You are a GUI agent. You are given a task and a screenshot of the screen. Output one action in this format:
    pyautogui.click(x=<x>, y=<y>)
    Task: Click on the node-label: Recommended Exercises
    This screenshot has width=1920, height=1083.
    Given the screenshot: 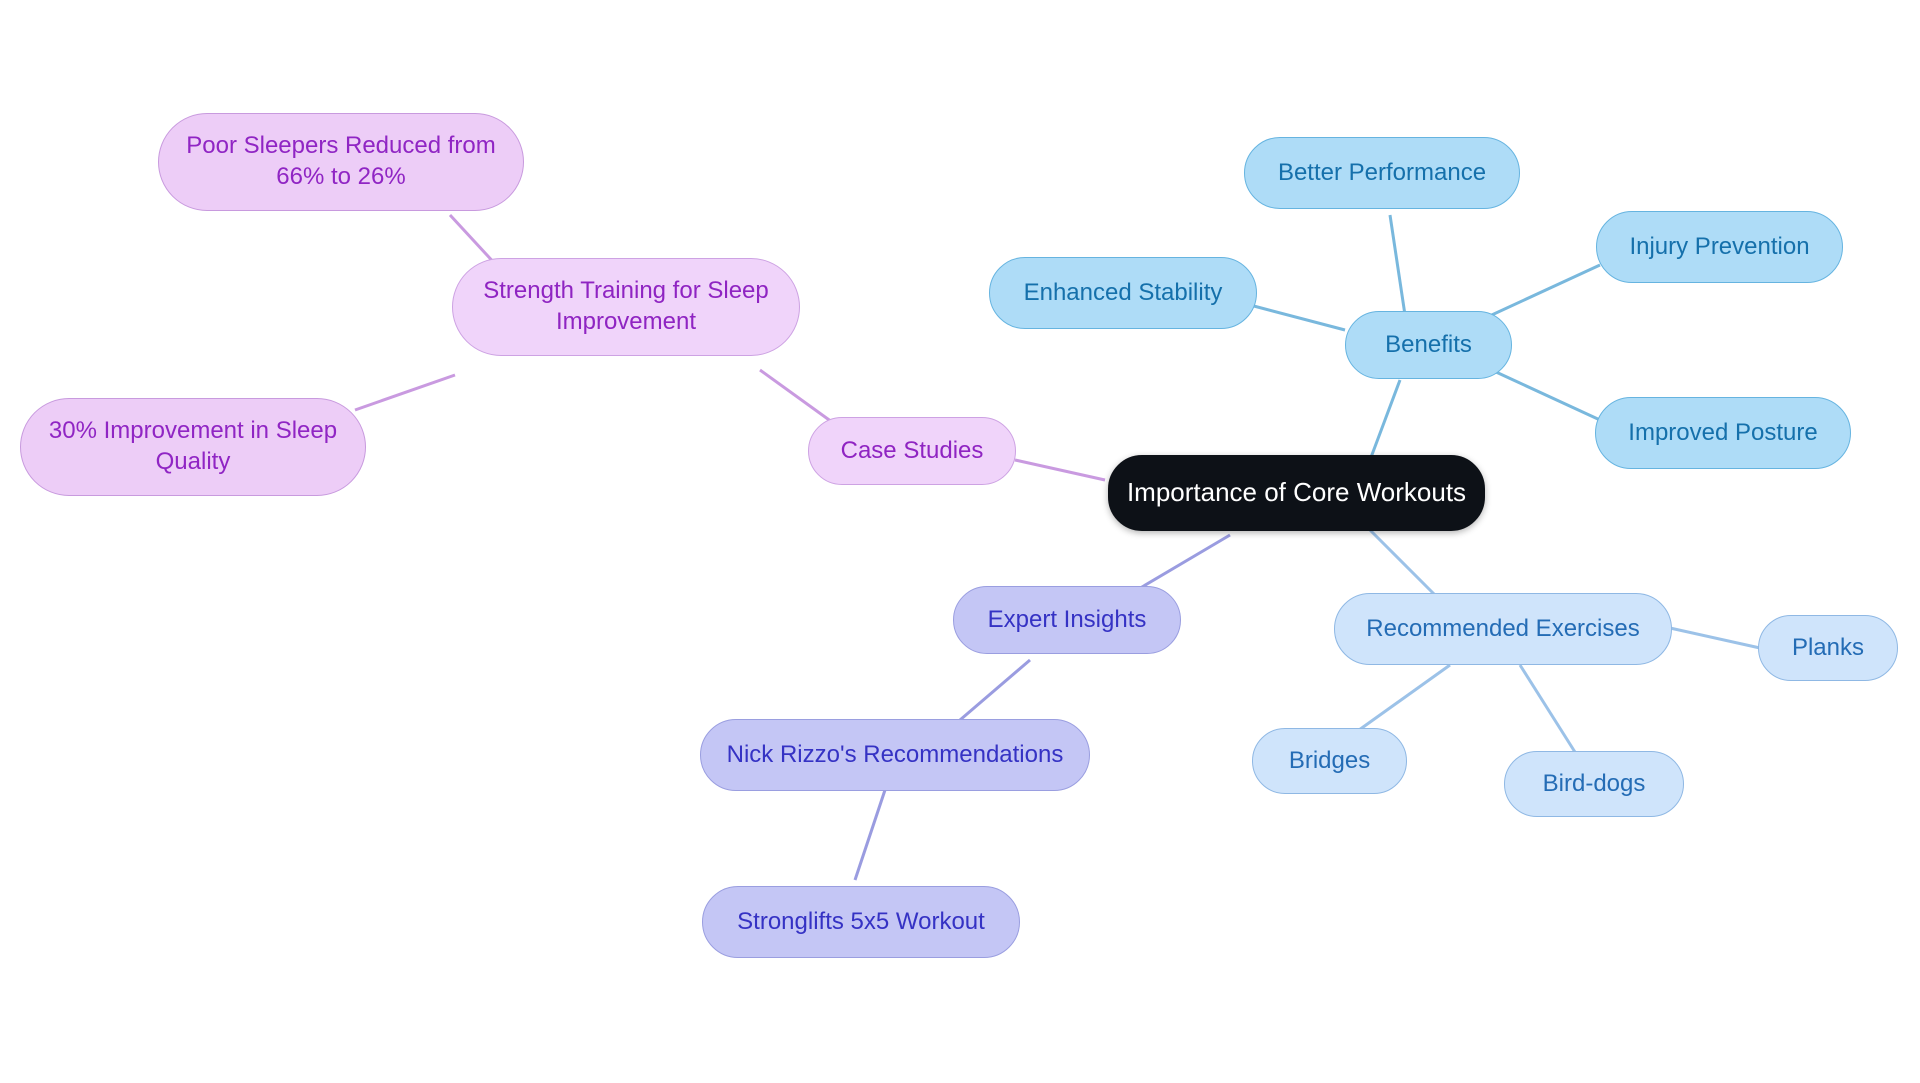 What is the action you would take?
    pyautogui.click(x=1503, y=628)
    